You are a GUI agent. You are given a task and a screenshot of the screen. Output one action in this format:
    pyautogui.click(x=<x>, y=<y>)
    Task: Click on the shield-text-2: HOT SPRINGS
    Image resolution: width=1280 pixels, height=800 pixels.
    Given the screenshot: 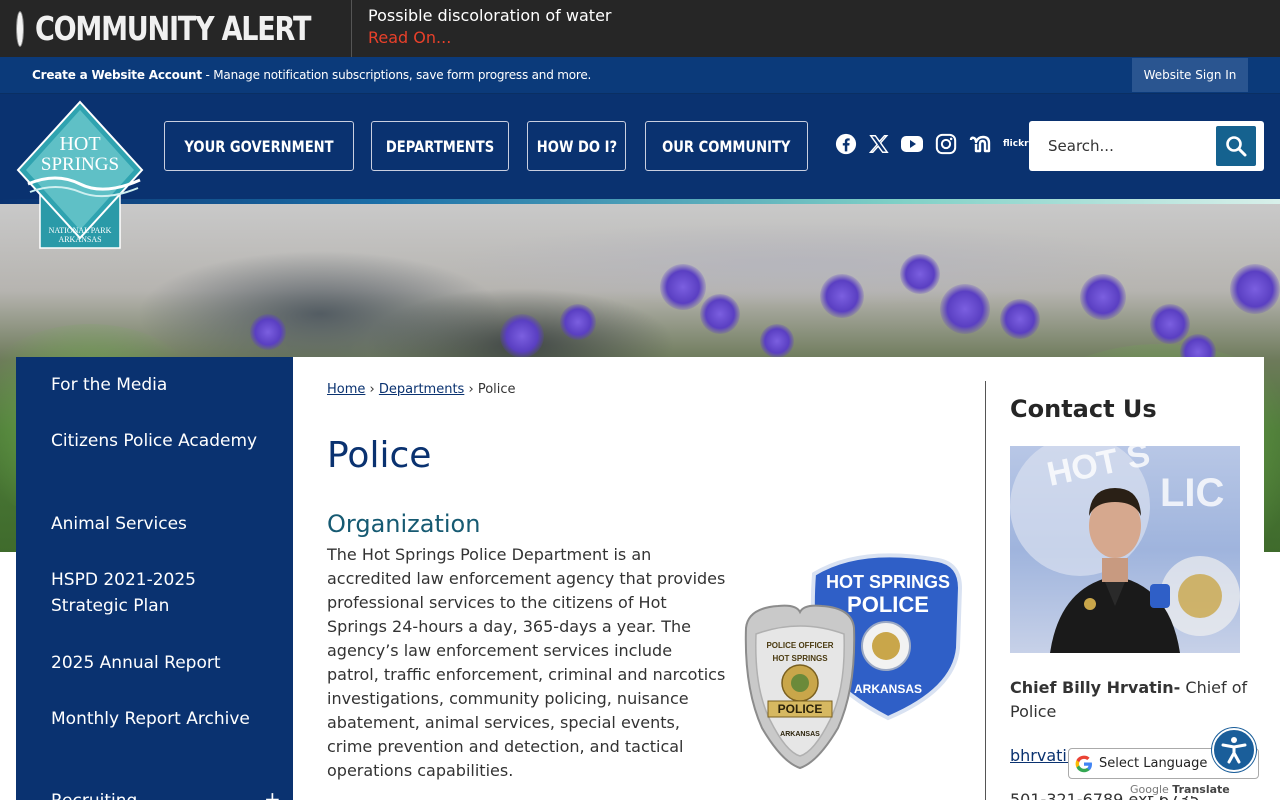 What is the action you would take?
    pyautogui.click(x=800, y=658)
    